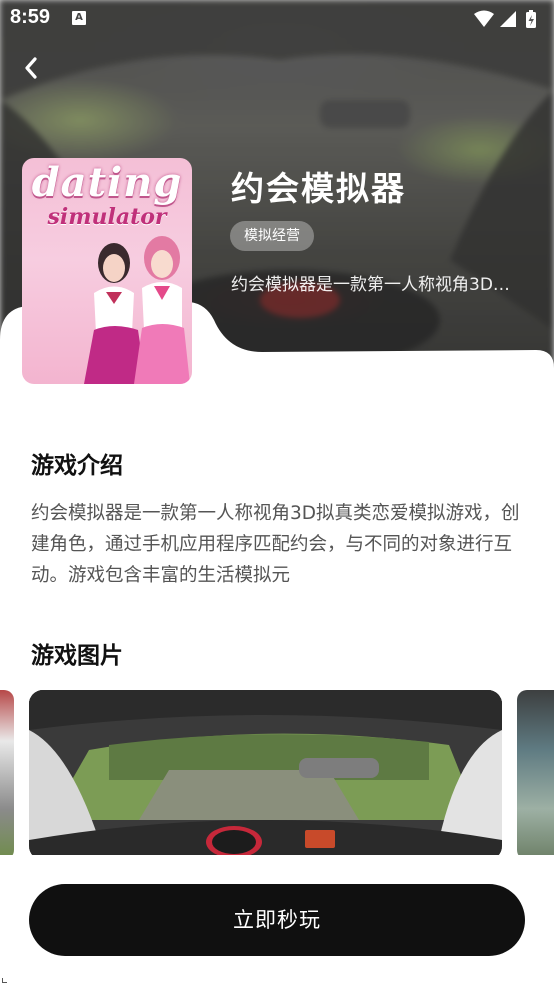 The width and height of the screenshot is (554, 985). Describe the element at coordinates (265, 775) in the screenshot. I see `gallery-image` at that location.